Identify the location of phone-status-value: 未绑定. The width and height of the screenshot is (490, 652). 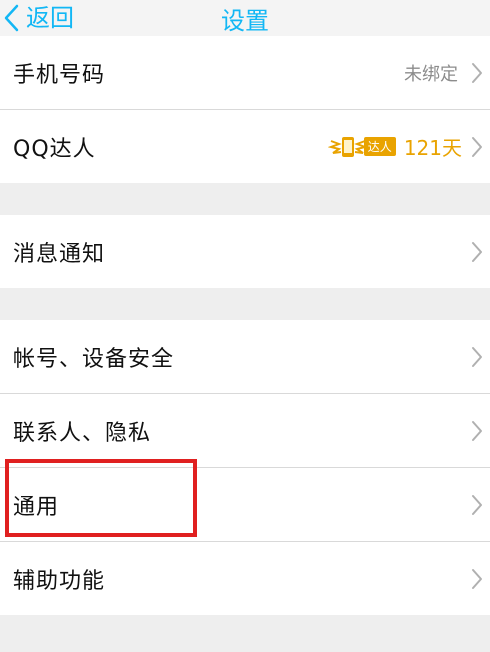
(431, 74).